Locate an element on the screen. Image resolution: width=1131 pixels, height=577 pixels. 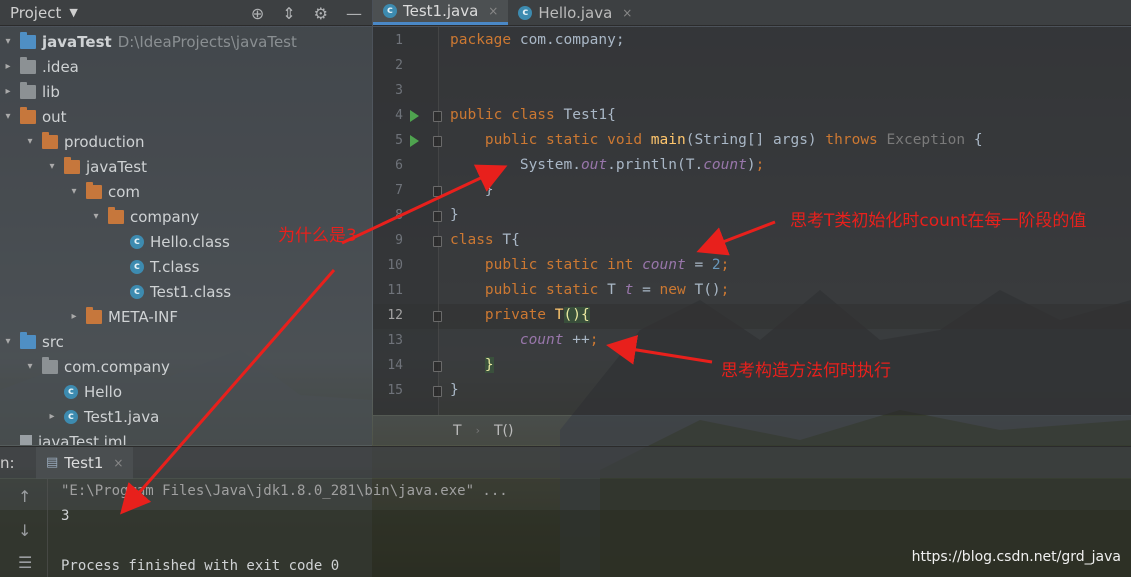
code-line: System.out.println(T.count); is located at coordinates (607, 165).